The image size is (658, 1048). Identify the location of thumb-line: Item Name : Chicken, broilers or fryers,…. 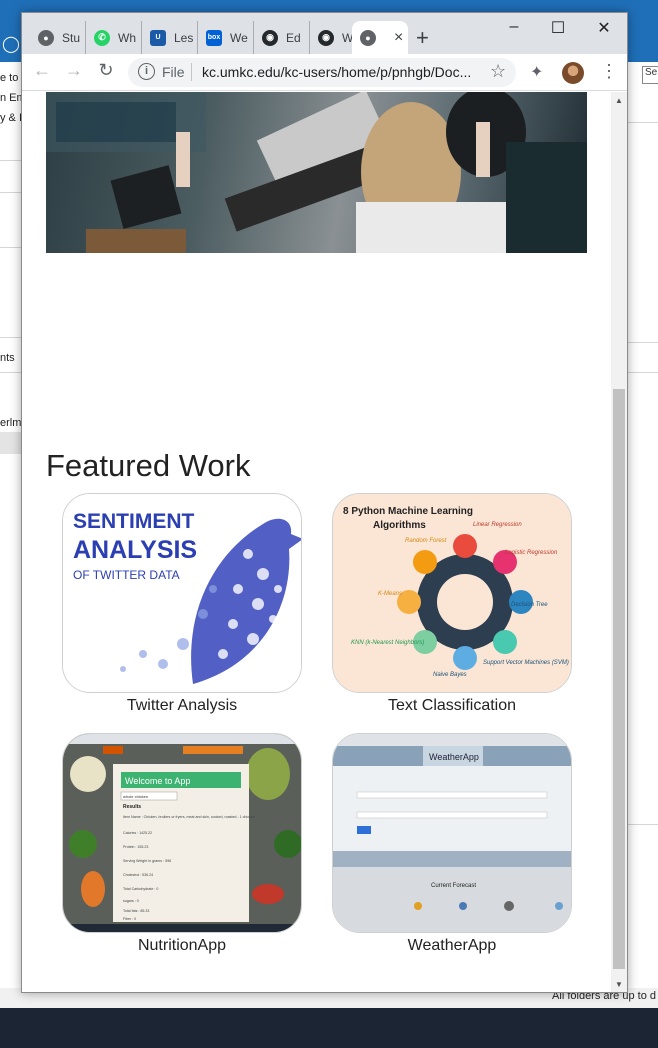
(189, 817).